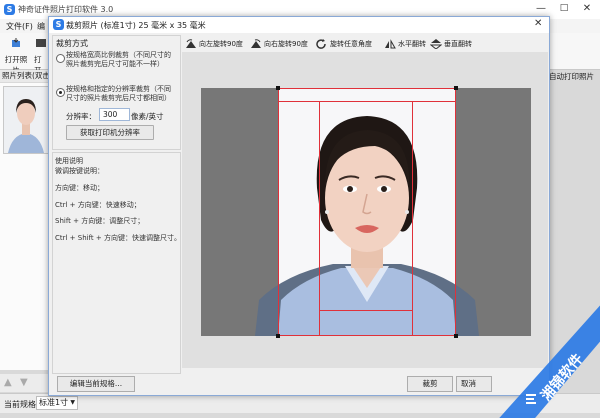  I want to click on crop-mode-title: 裁剪方式, so click(72, 43).